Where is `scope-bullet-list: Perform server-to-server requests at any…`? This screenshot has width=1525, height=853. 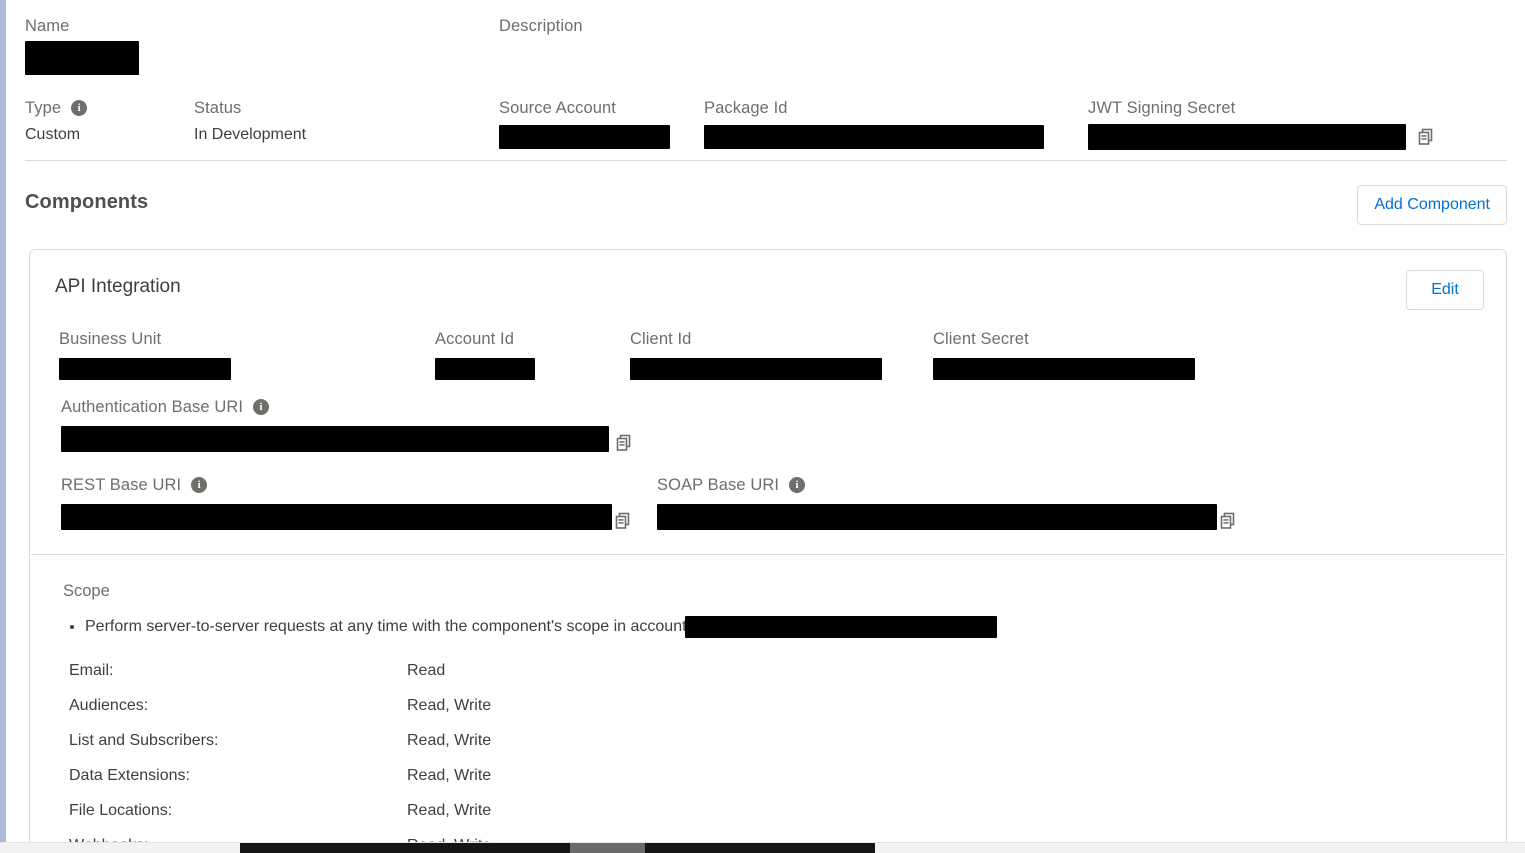 scope-bullet-list: Perform server-to-server requests at any… is located at coordinates (789, 627).